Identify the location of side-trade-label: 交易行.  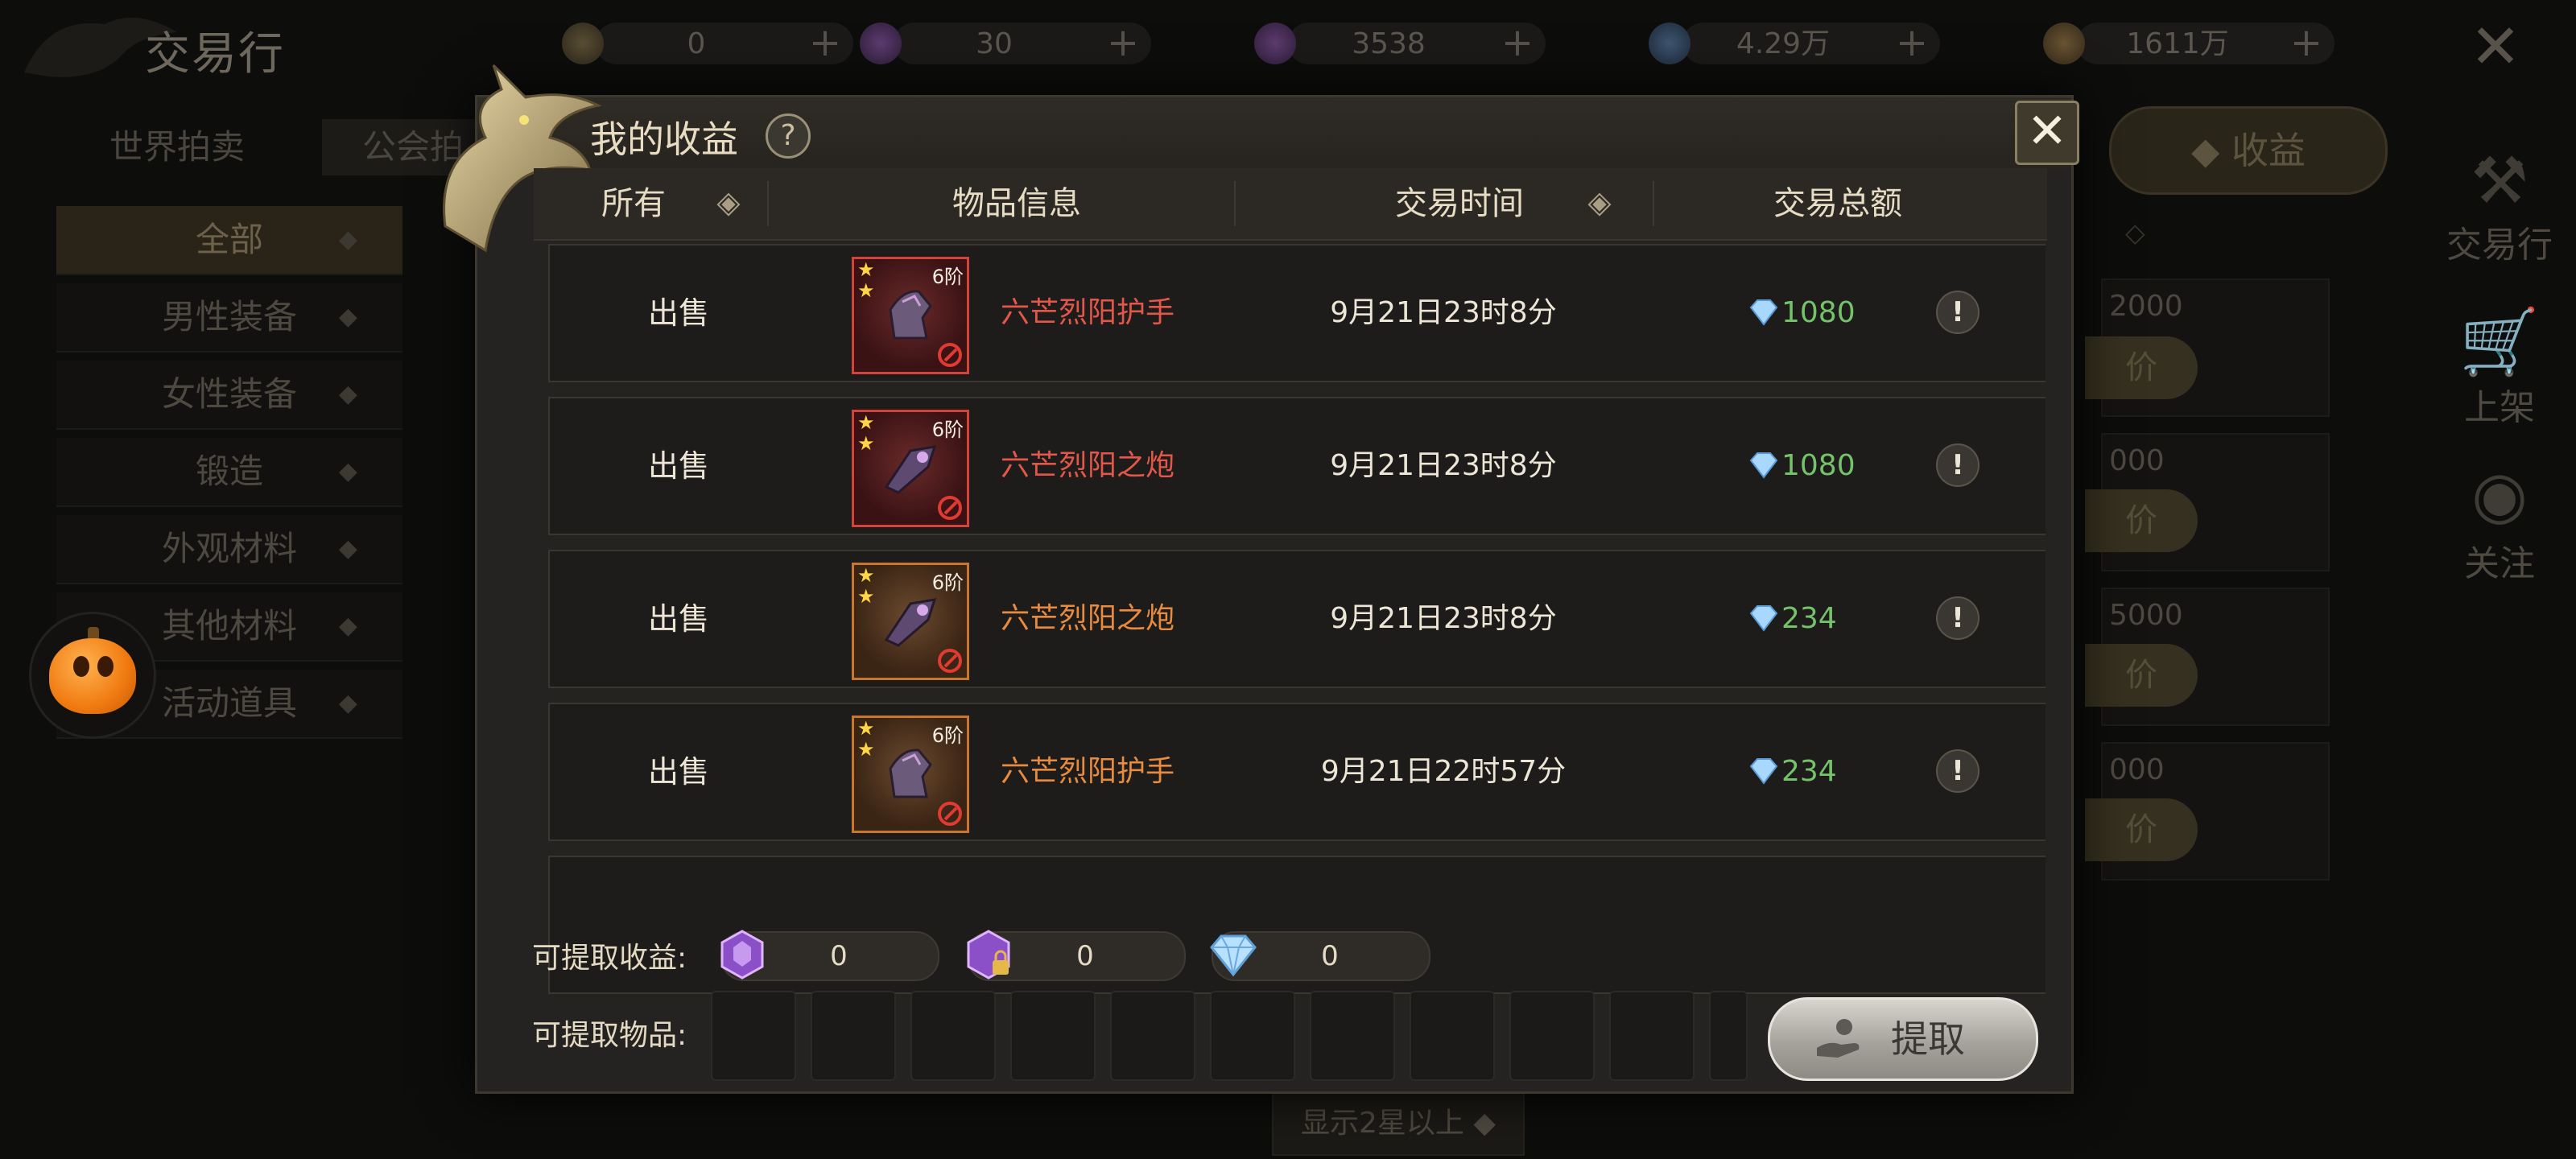
(2499, 241).